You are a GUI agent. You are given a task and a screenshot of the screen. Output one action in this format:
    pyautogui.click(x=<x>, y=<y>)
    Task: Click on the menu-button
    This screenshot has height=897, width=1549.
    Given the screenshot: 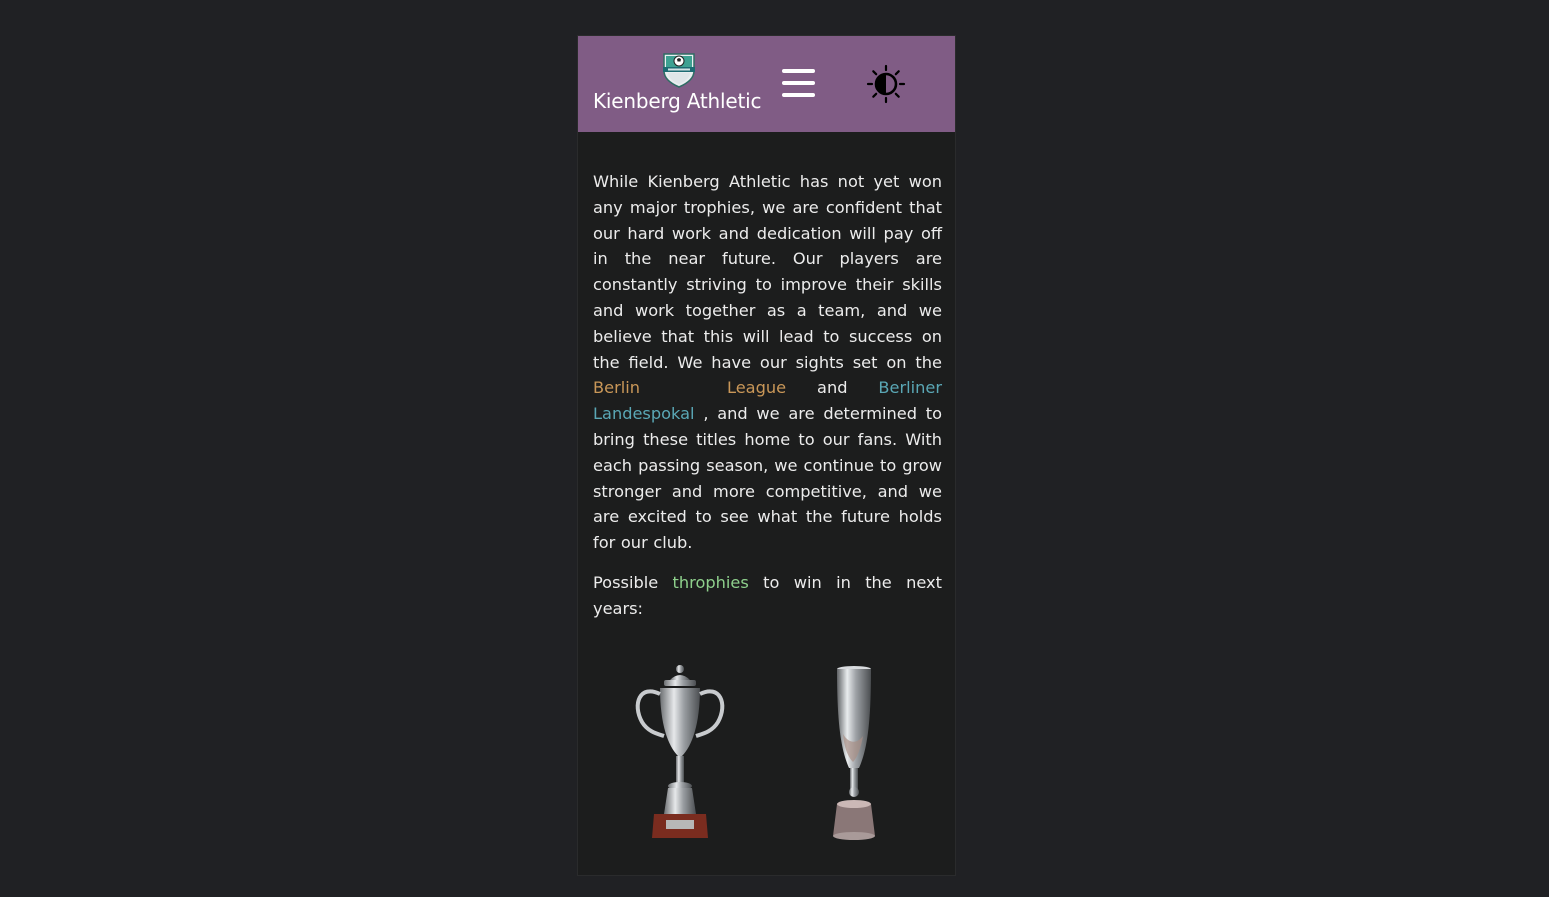 What is the action you would take?
    pyautogui.click(x=798, y=84)
    